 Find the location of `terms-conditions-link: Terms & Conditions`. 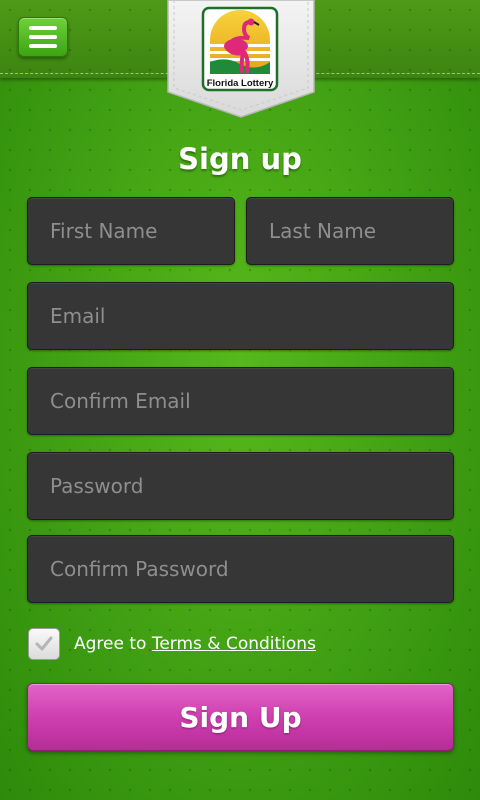

terms-conditions-link: Terms & Conditions is located at coordinates (234, 644).